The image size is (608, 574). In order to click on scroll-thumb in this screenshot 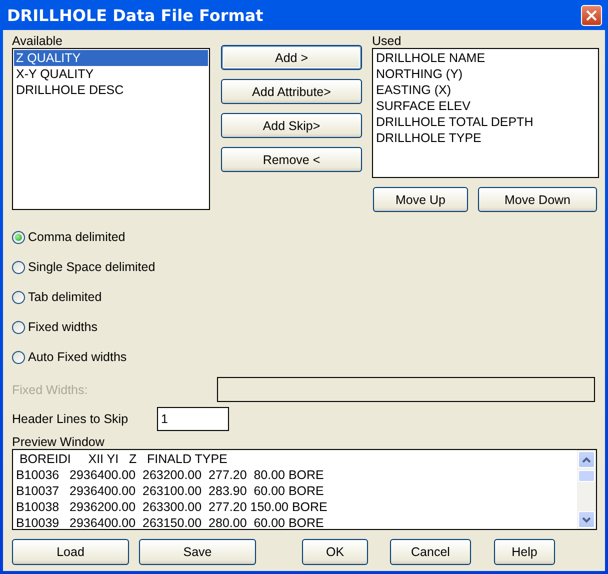, I will do `click(586, 476)`.